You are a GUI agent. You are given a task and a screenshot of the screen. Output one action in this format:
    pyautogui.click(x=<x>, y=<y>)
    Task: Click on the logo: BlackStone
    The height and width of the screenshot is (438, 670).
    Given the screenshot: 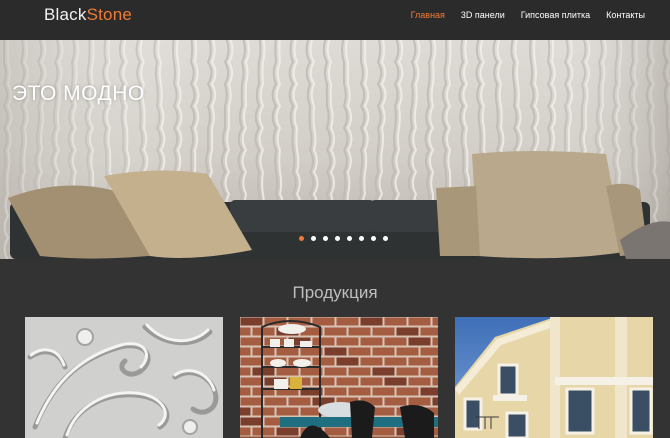 What is the action you would take?
    pyautogui.click(x=88, y=15)
    